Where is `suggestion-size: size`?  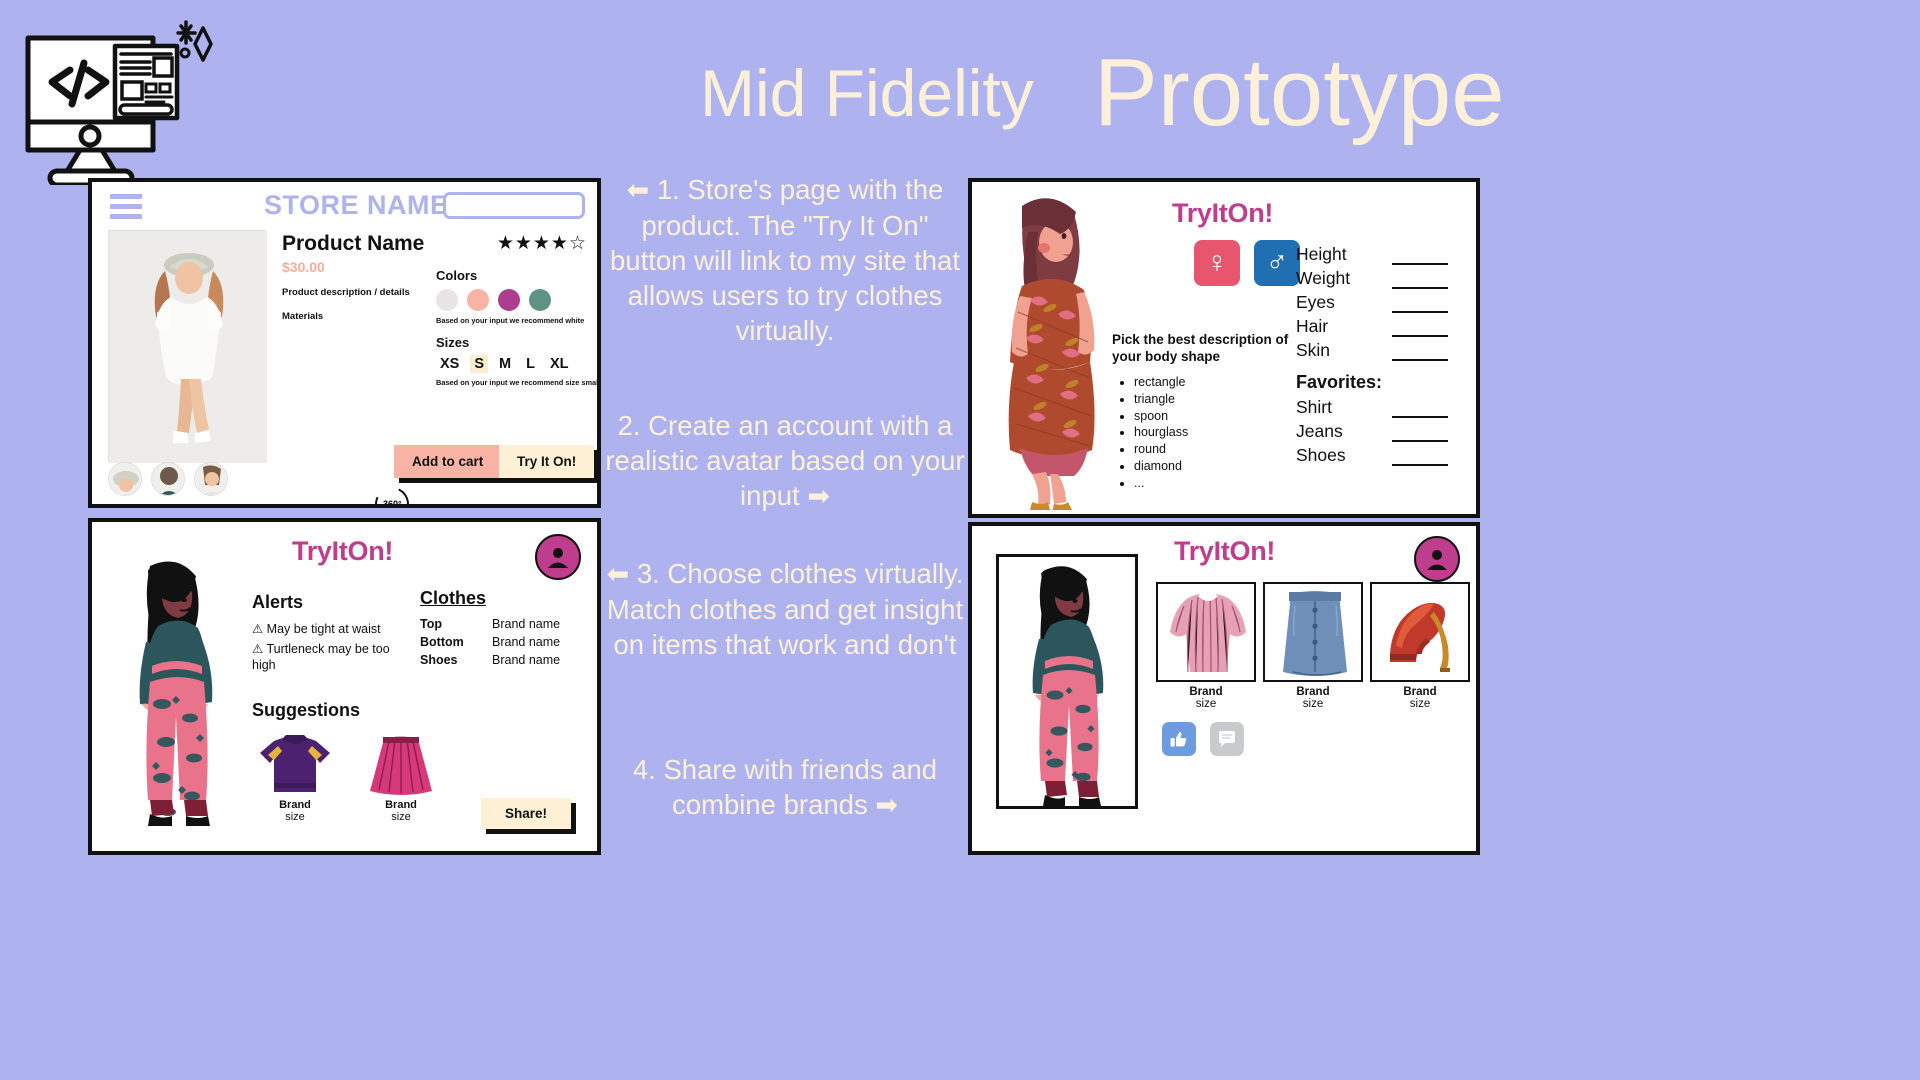
suggestion-size: size is located at coordinates (295, 817).